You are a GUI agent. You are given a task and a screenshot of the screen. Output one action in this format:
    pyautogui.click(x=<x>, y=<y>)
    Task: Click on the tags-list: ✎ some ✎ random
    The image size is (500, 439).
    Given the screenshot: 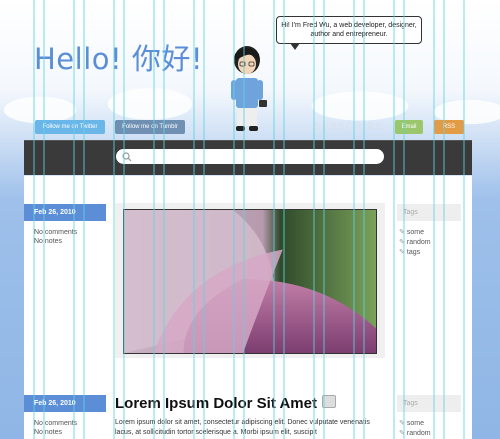 What is the action you would take?
    pyautogui.click(x=415, y=429)
    